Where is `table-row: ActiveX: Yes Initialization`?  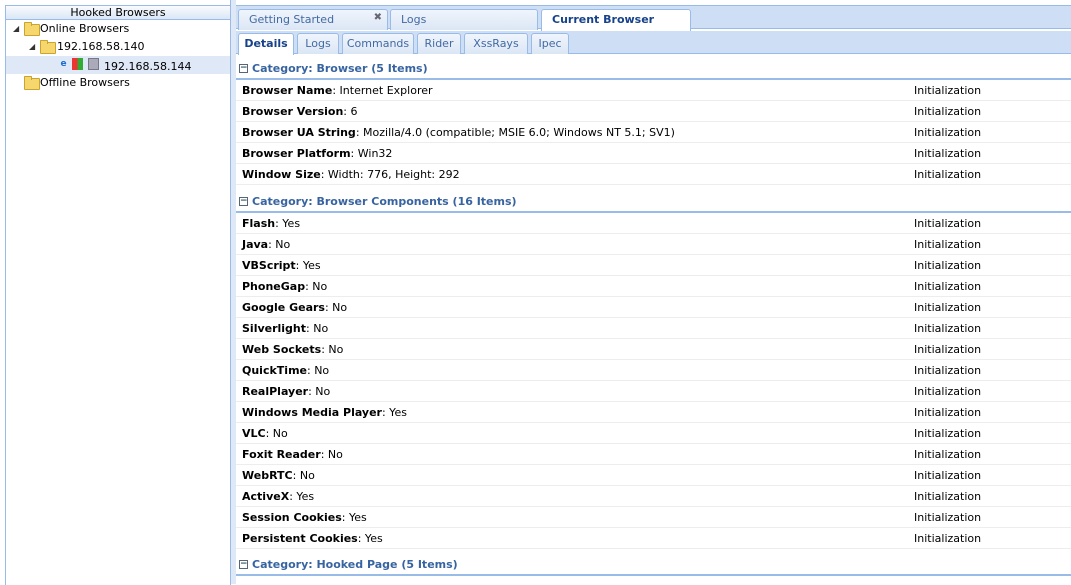 table-row: ActiveX: Yes Initialization is located at coordinates (653, 496).